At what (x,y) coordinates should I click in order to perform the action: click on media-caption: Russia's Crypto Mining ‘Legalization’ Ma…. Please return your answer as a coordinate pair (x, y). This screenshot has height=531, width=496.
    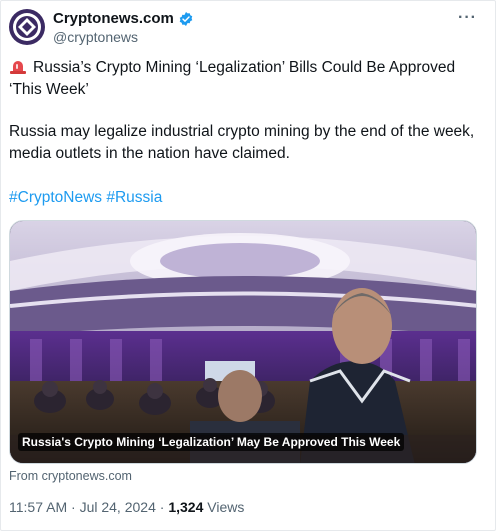
    Looking at the image, I should click on (211, 442).